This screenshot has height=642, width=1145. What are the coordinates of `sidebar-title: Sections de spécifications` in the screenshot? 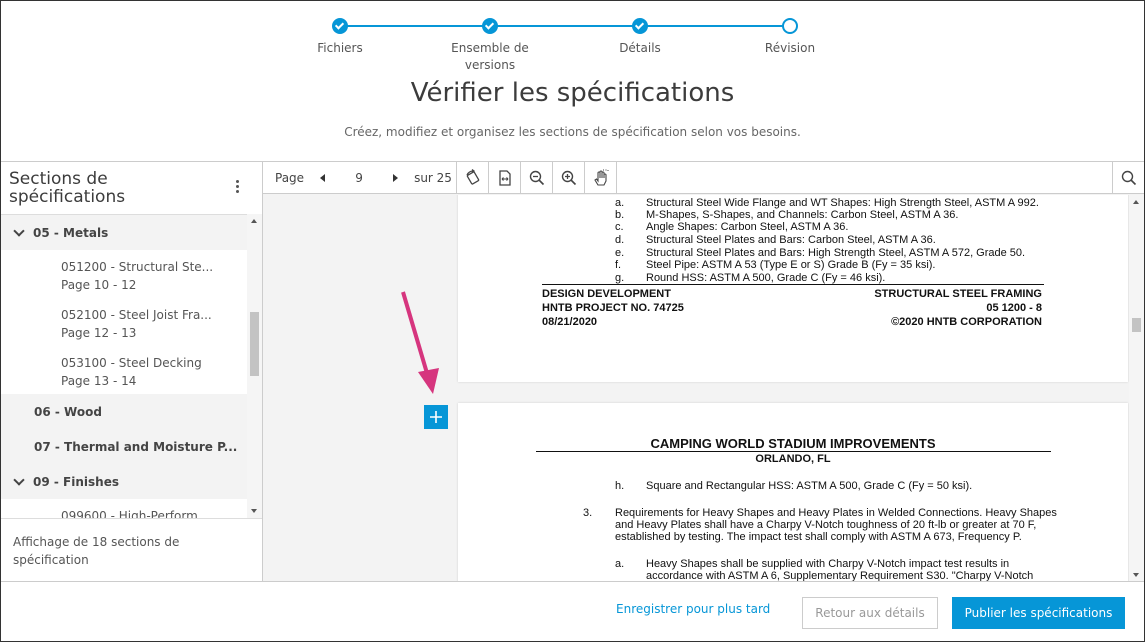 It's located at (67, 188).